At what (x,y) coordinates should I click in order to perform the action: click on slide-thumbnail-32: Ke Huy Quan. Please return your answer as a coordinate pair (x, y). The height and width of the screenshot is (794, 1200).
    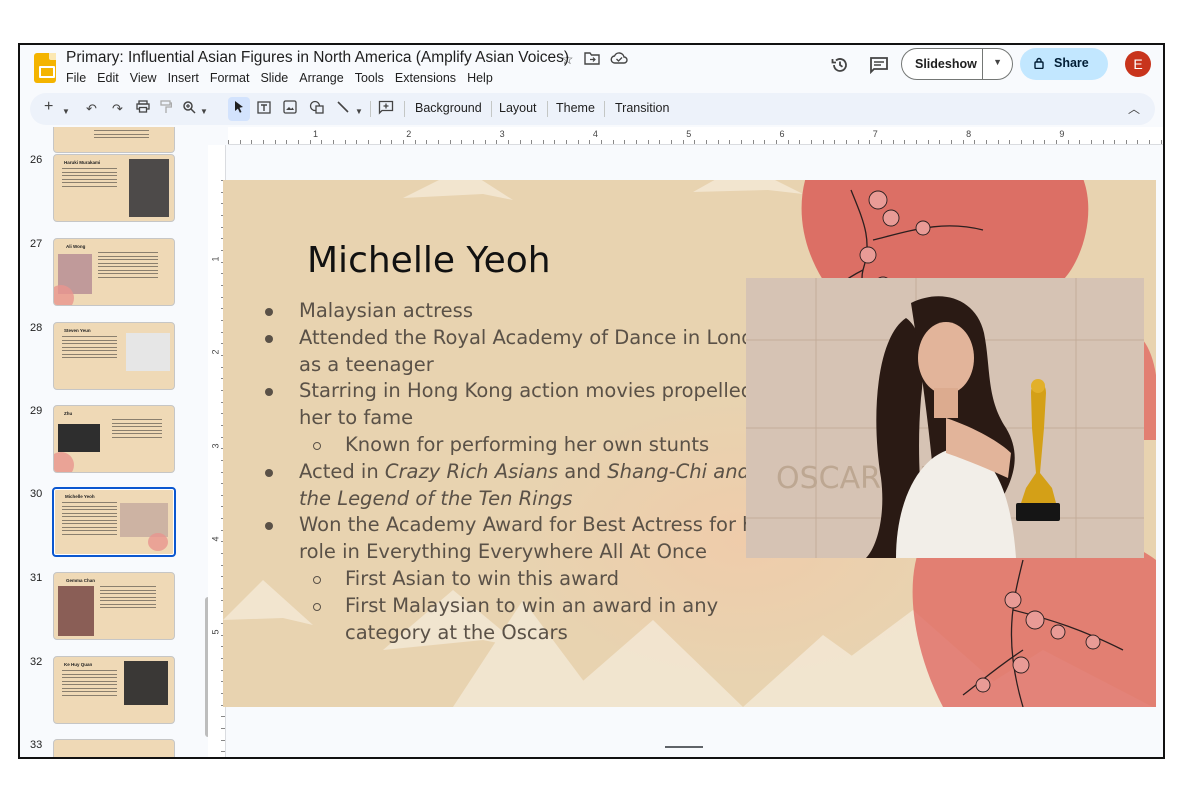
    Looking at the image, I should click on (114, 690).